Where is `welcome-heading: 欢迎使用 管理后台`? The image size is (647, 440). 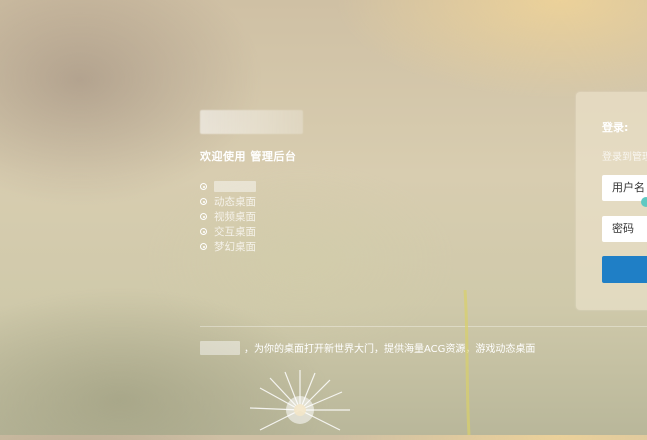
welcome-heading: 欢迎使用 管理后台 is located at coordinates (248, 156).